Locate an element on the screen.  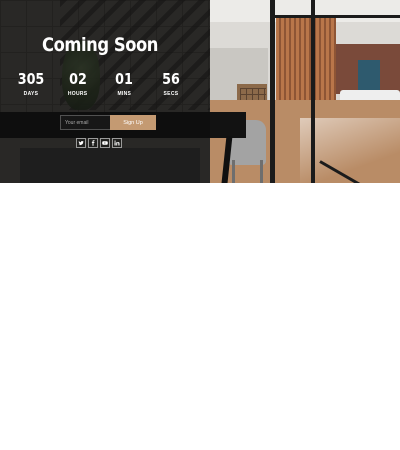
page-title: Coming Soon is located at coordinates (100, 45).